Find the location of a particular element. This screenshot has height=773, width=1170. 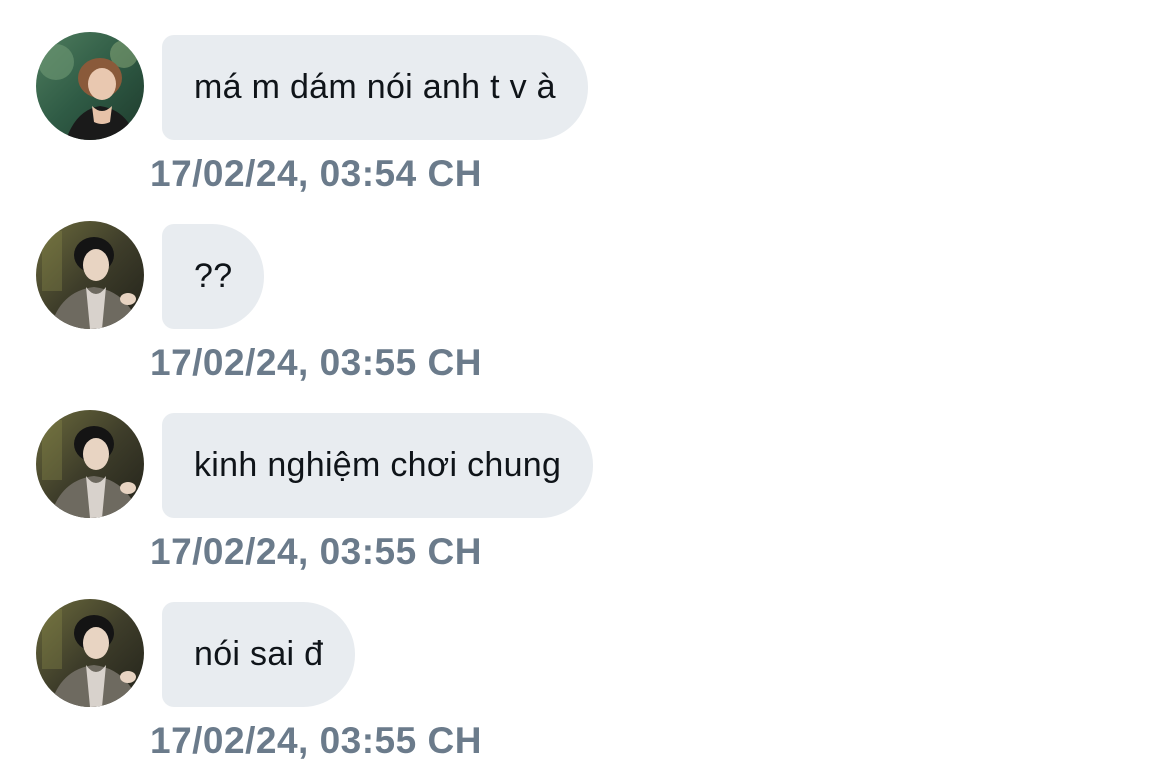

message-bubble: kinh nghiệm chơi chung is located at coordinates (378, 465).